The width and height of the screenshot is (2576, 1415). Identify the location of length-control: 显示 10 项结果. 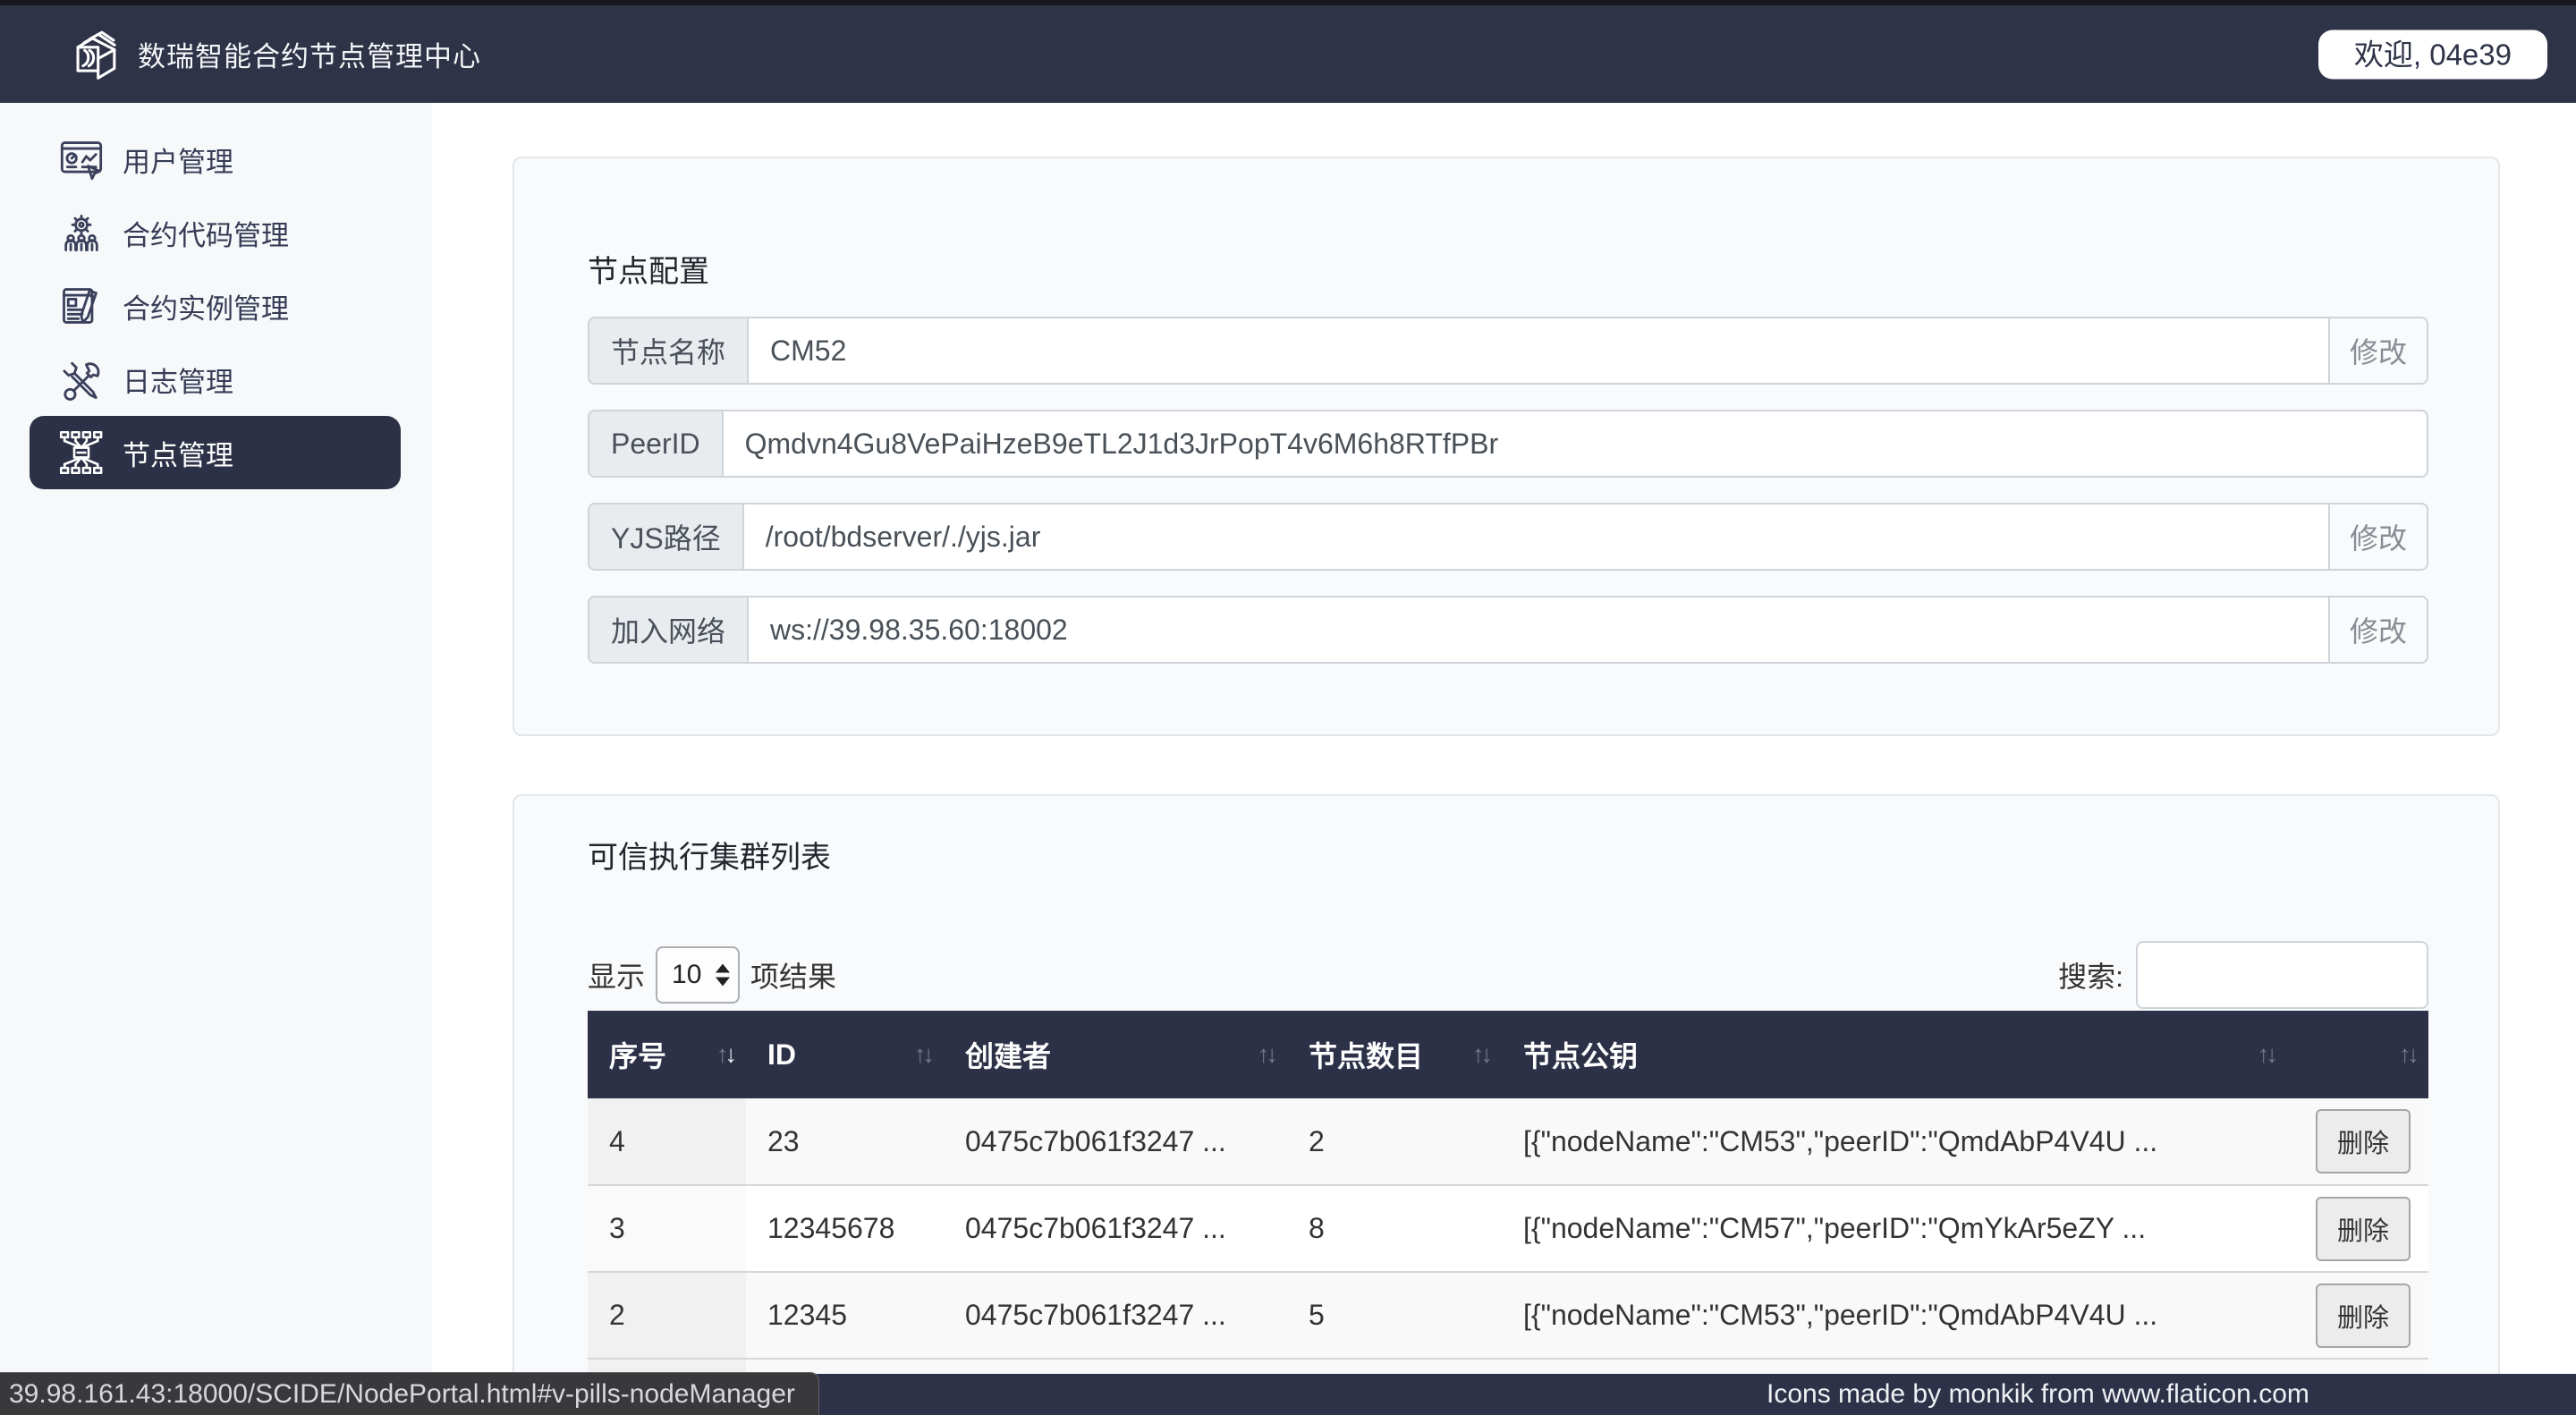
(712, 975).